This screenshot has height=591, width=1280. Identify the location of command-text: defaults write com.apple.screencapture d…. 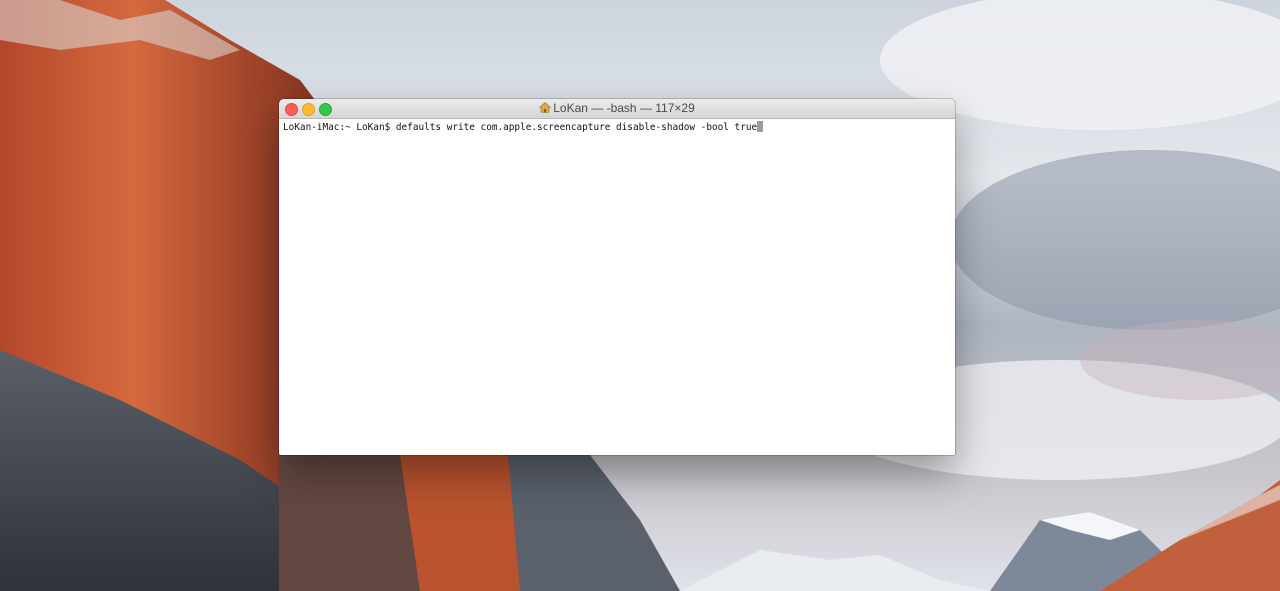
(576, 127).